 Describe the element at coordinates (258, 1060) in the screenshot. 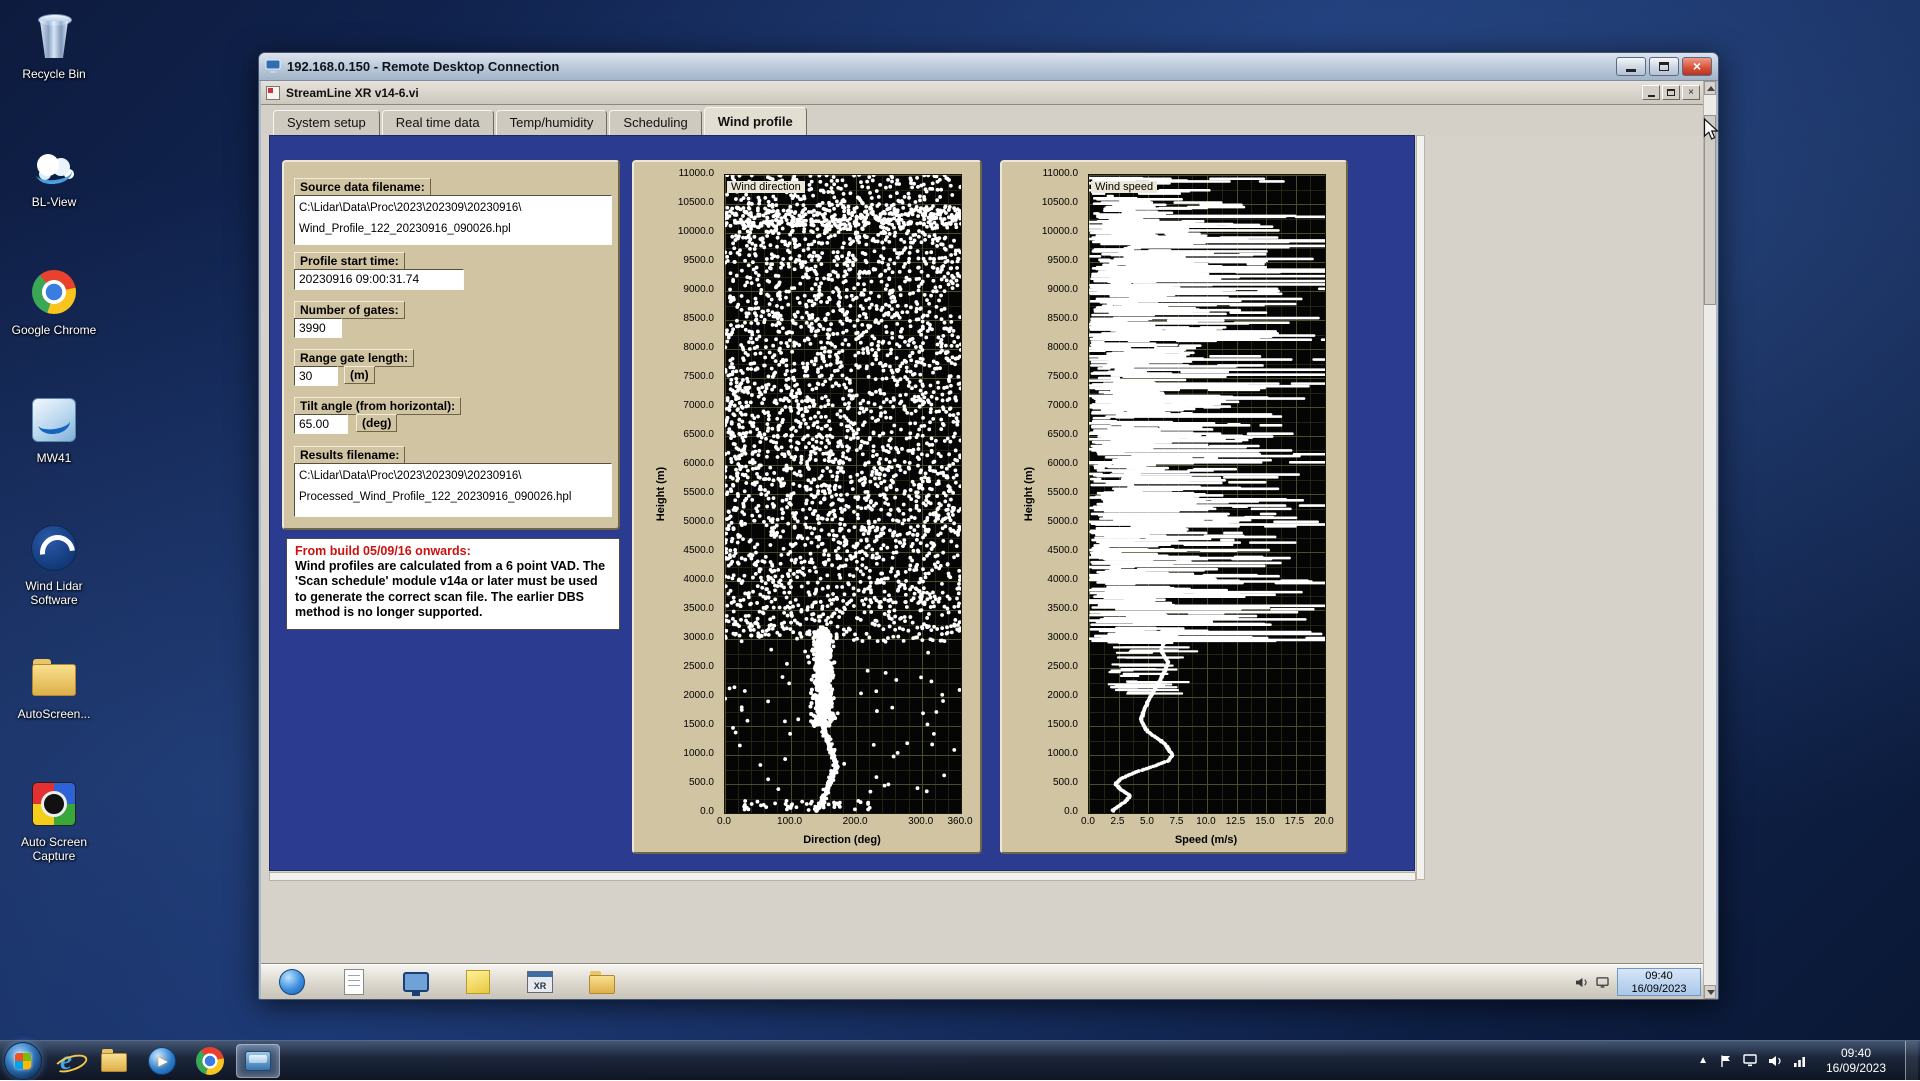

I see `taskbar-rdp-button` at that location.